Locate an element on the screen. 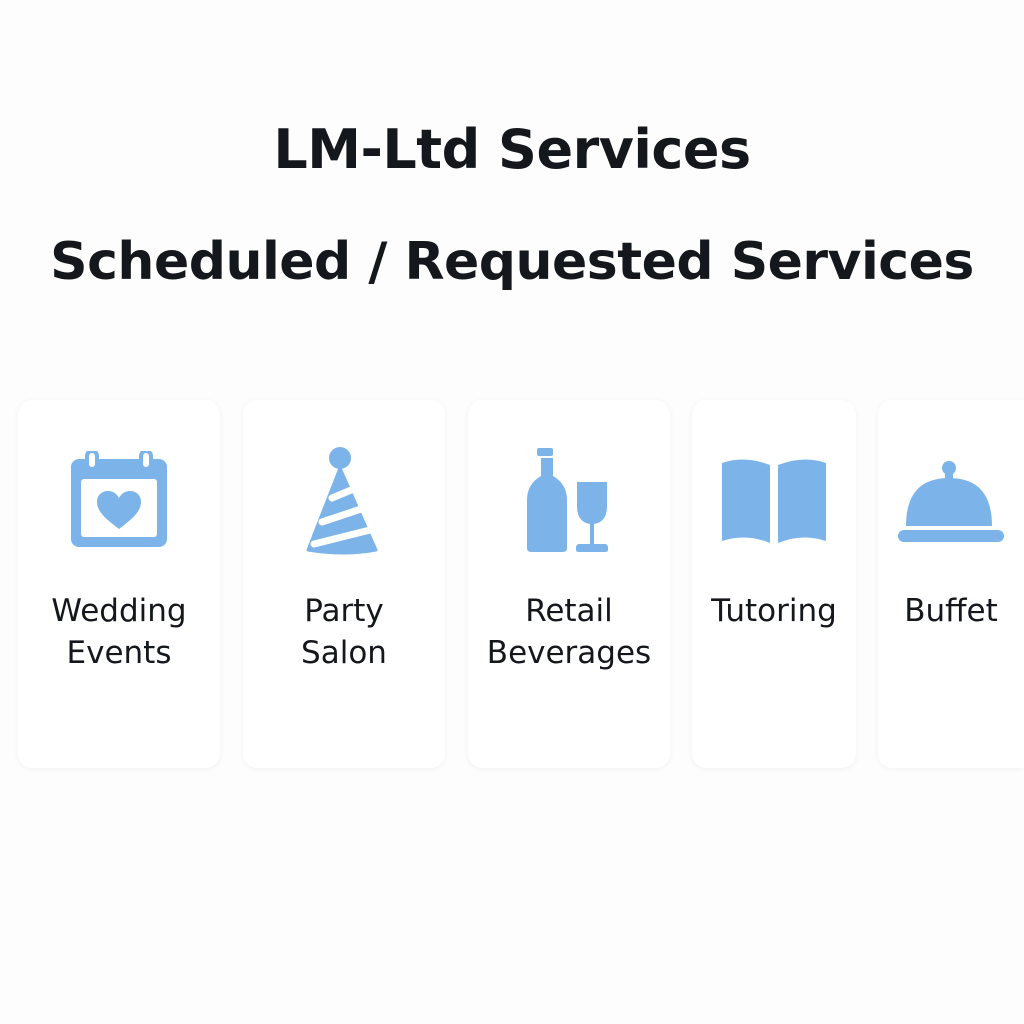 This screenshot has width=1024, height=1024. bottle-glass-icon is located at coordinates (569, 501).